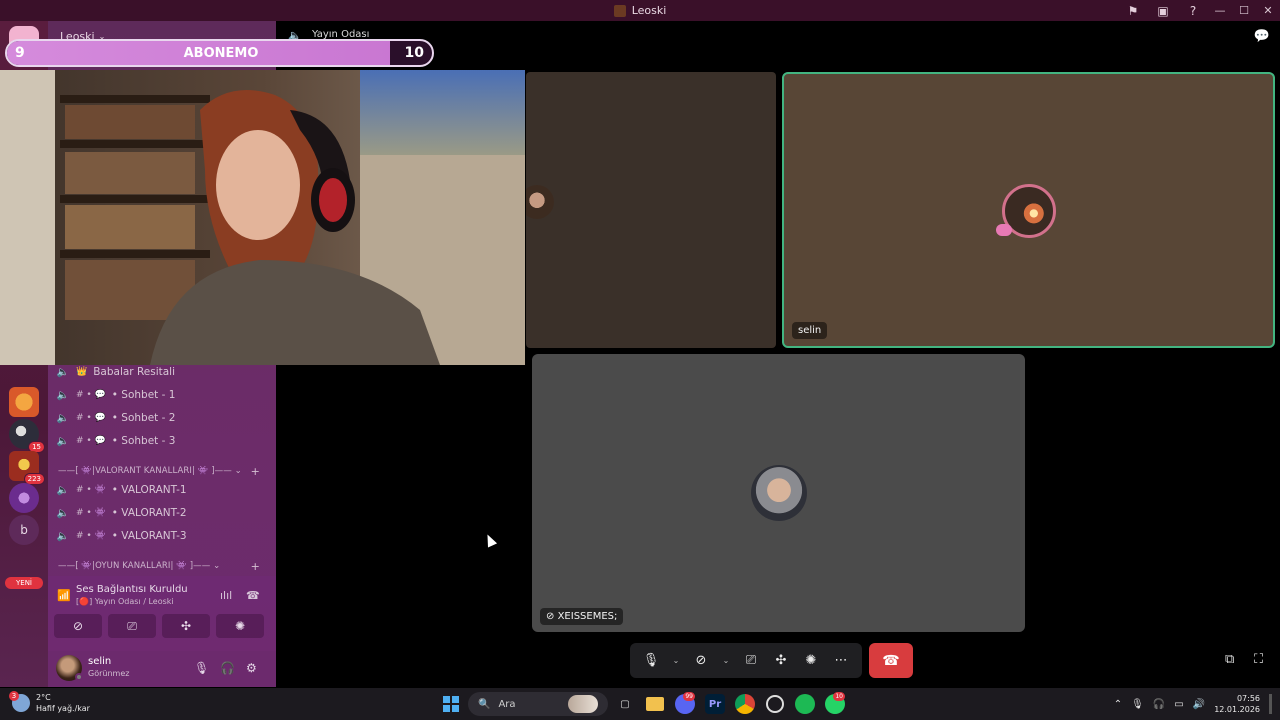 The width and height of the screenshot is (1280, 720). I want to click on soundboard-icon: ✺, so click(240, 626).